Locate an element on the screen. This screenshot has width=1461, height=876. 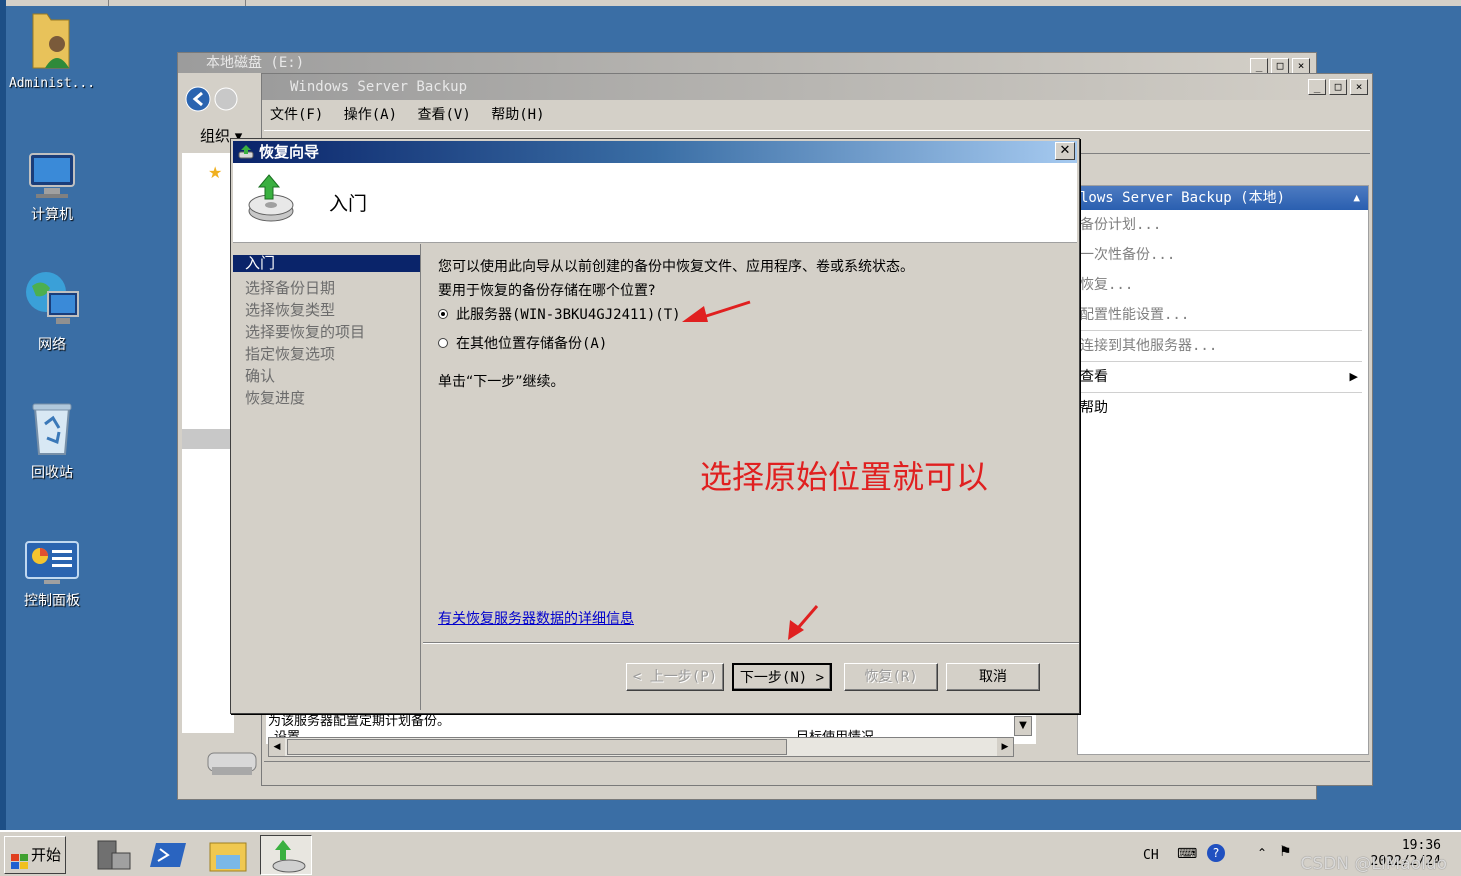
clock-time: 19:36 is located at coordinates (1421, 845).